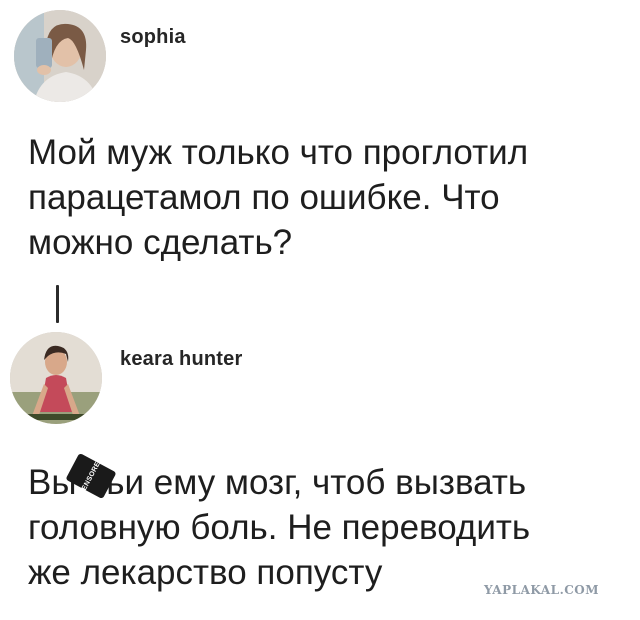 This screenshot has width=640, height=620. What do you see at coordinates (181, 359) in the screenshot?
I see `keara-username: keara hunter` at bounding box center [181, 359].